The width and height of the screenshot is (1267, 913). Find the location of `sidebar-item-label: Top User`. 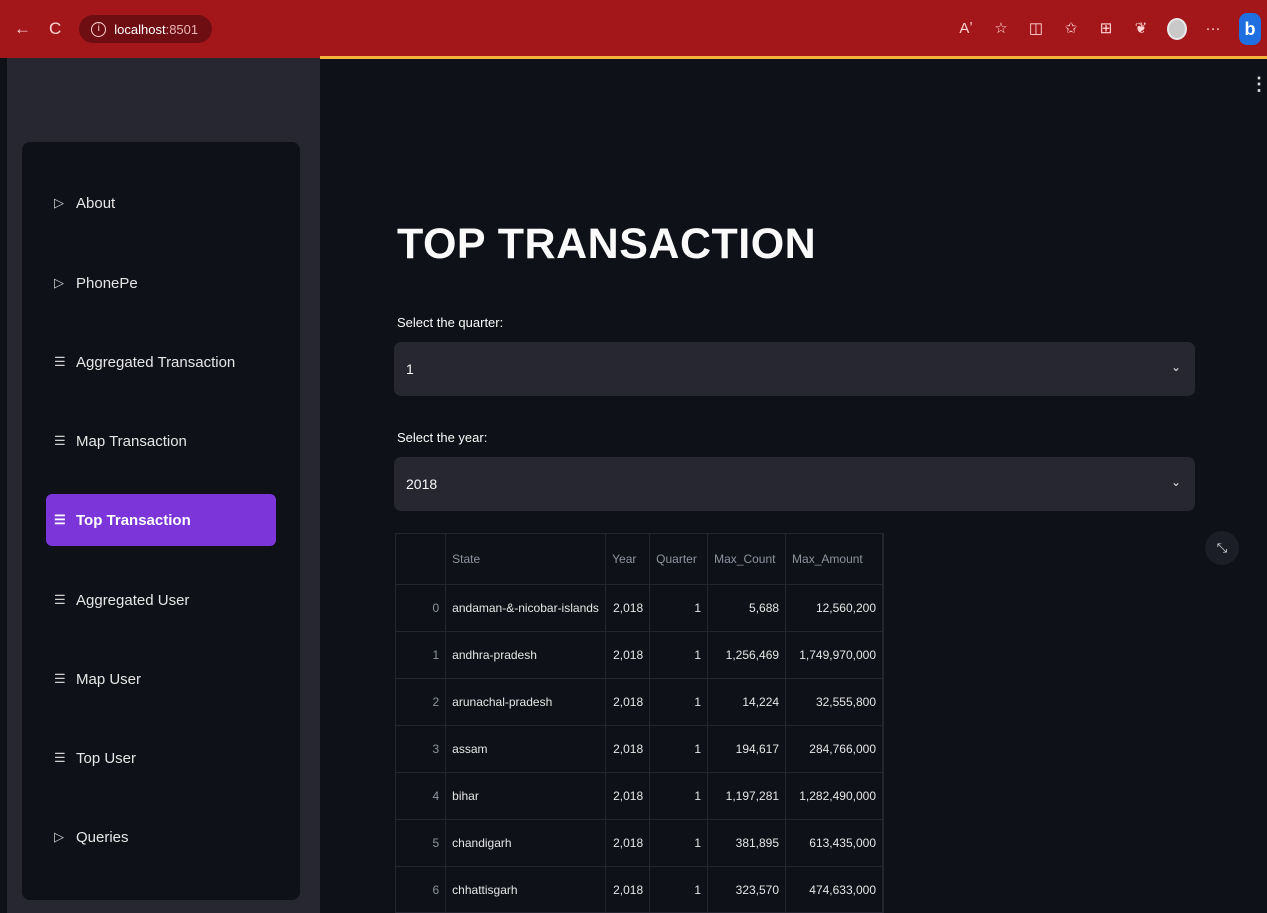

sidebar-item-label: Top User is located at coordinates (106, 758).